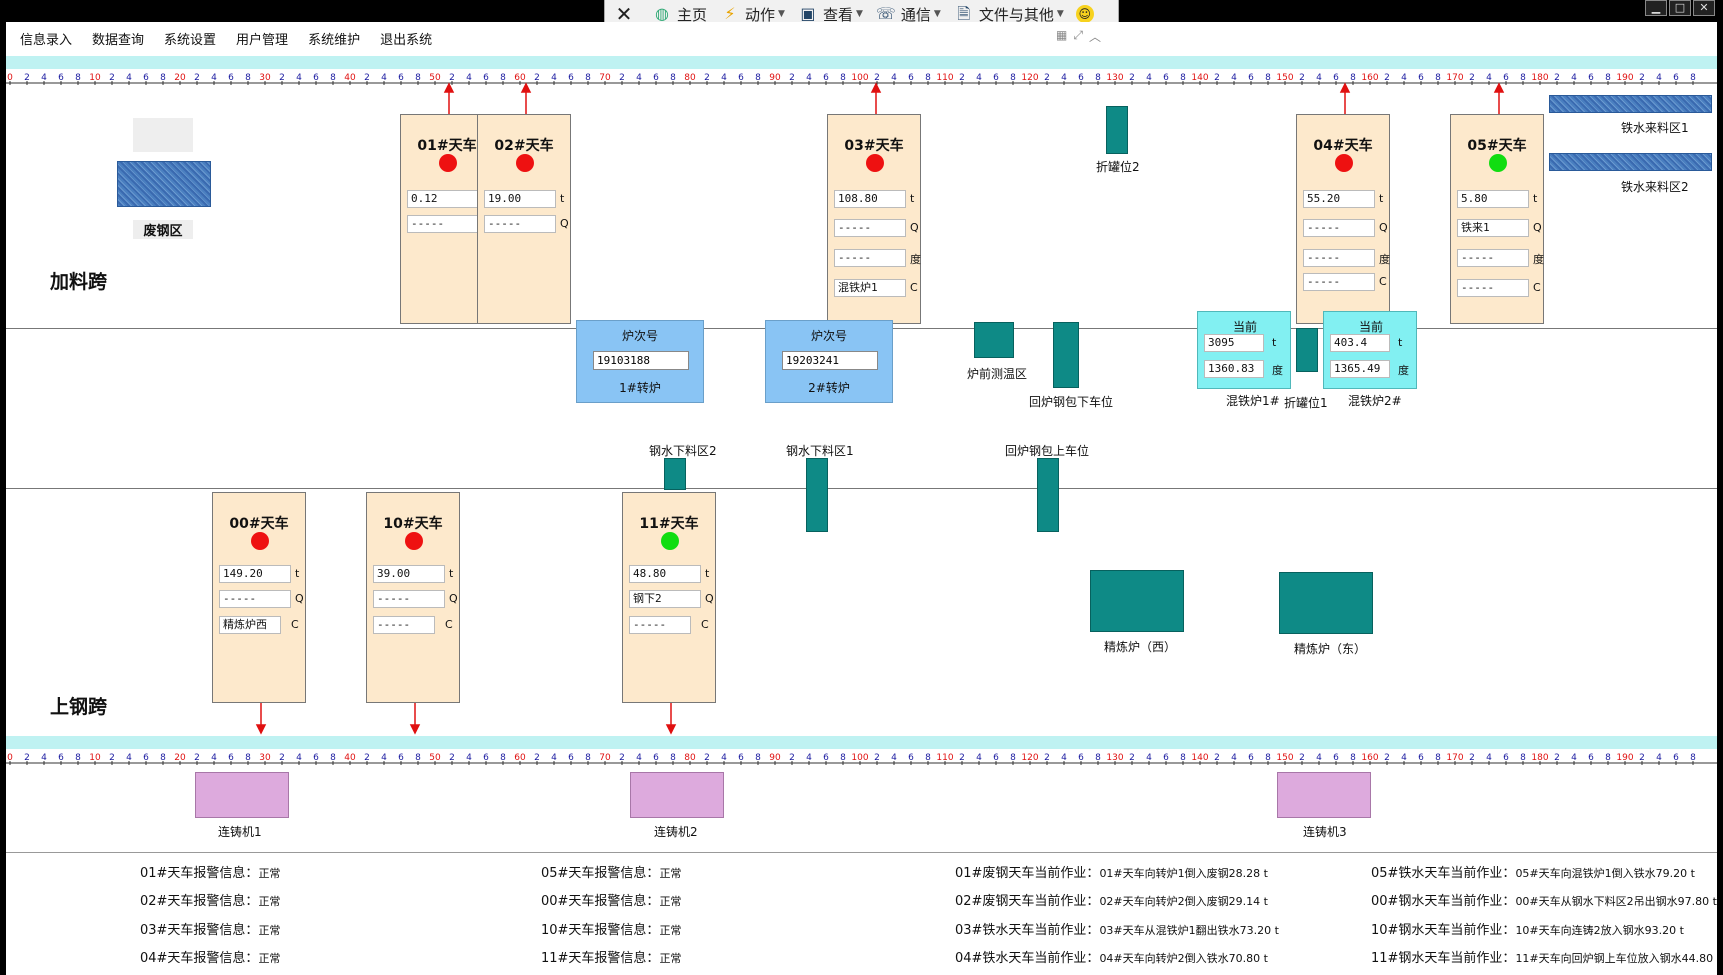 This screenshot has width=1723, height=975. What do you see at coordinates (665, 574) in the screenshot?
I see `weight-field: 48.80` at bounding box center [665, 574].